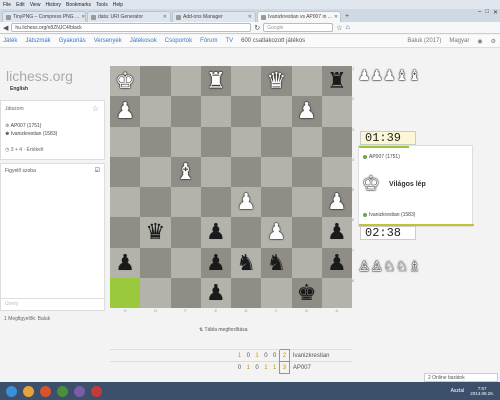 The width and height of the screenshot is (500, 400). What do you see at coordinates (495, 12) in the screenshot?
I see `close-window-button: ✕` at bounding box center [495, 12].